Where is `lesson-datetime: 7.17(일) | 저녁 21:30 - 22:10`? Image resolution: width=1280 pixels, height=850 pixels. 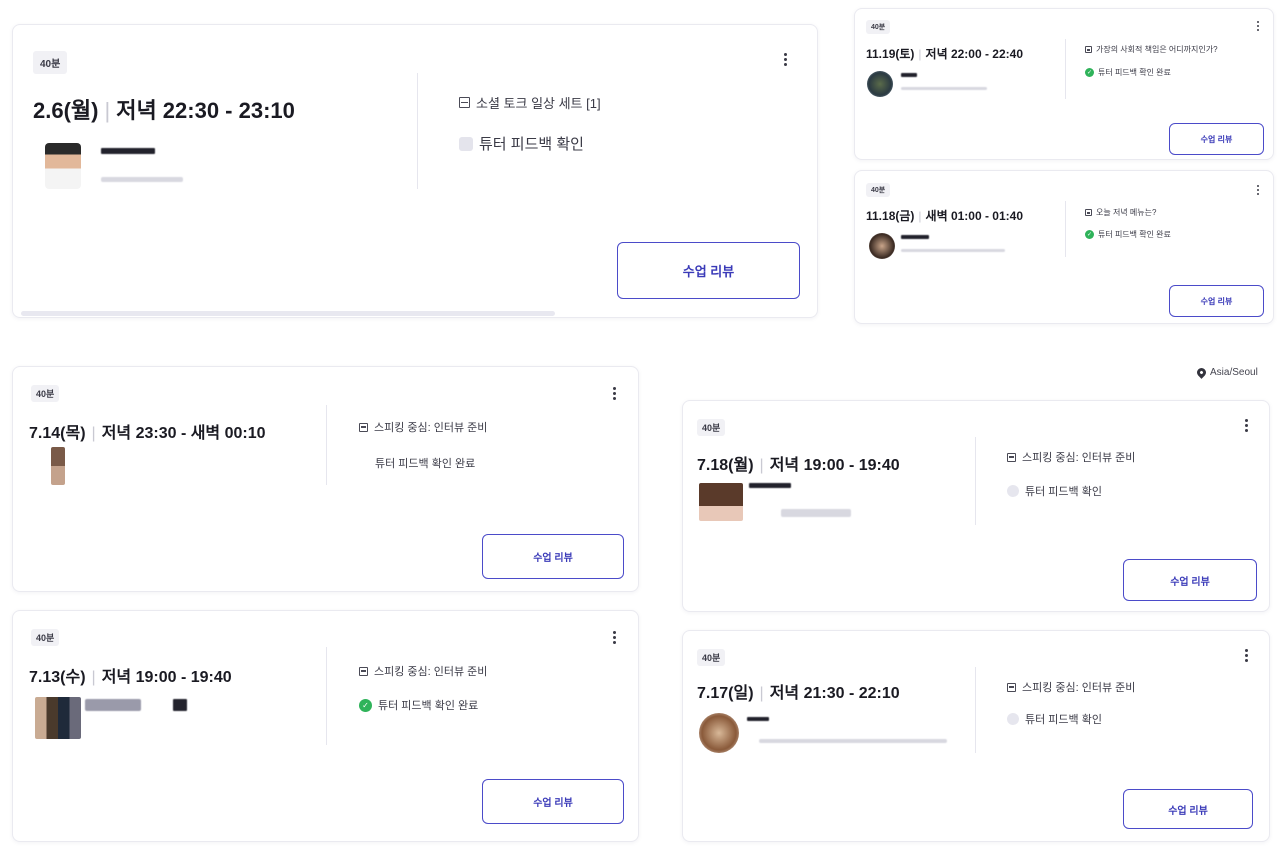 lesson-datetime: 7.17(일) | 저녁 21:30 - 22:10 is located at coordinates (798, 693).